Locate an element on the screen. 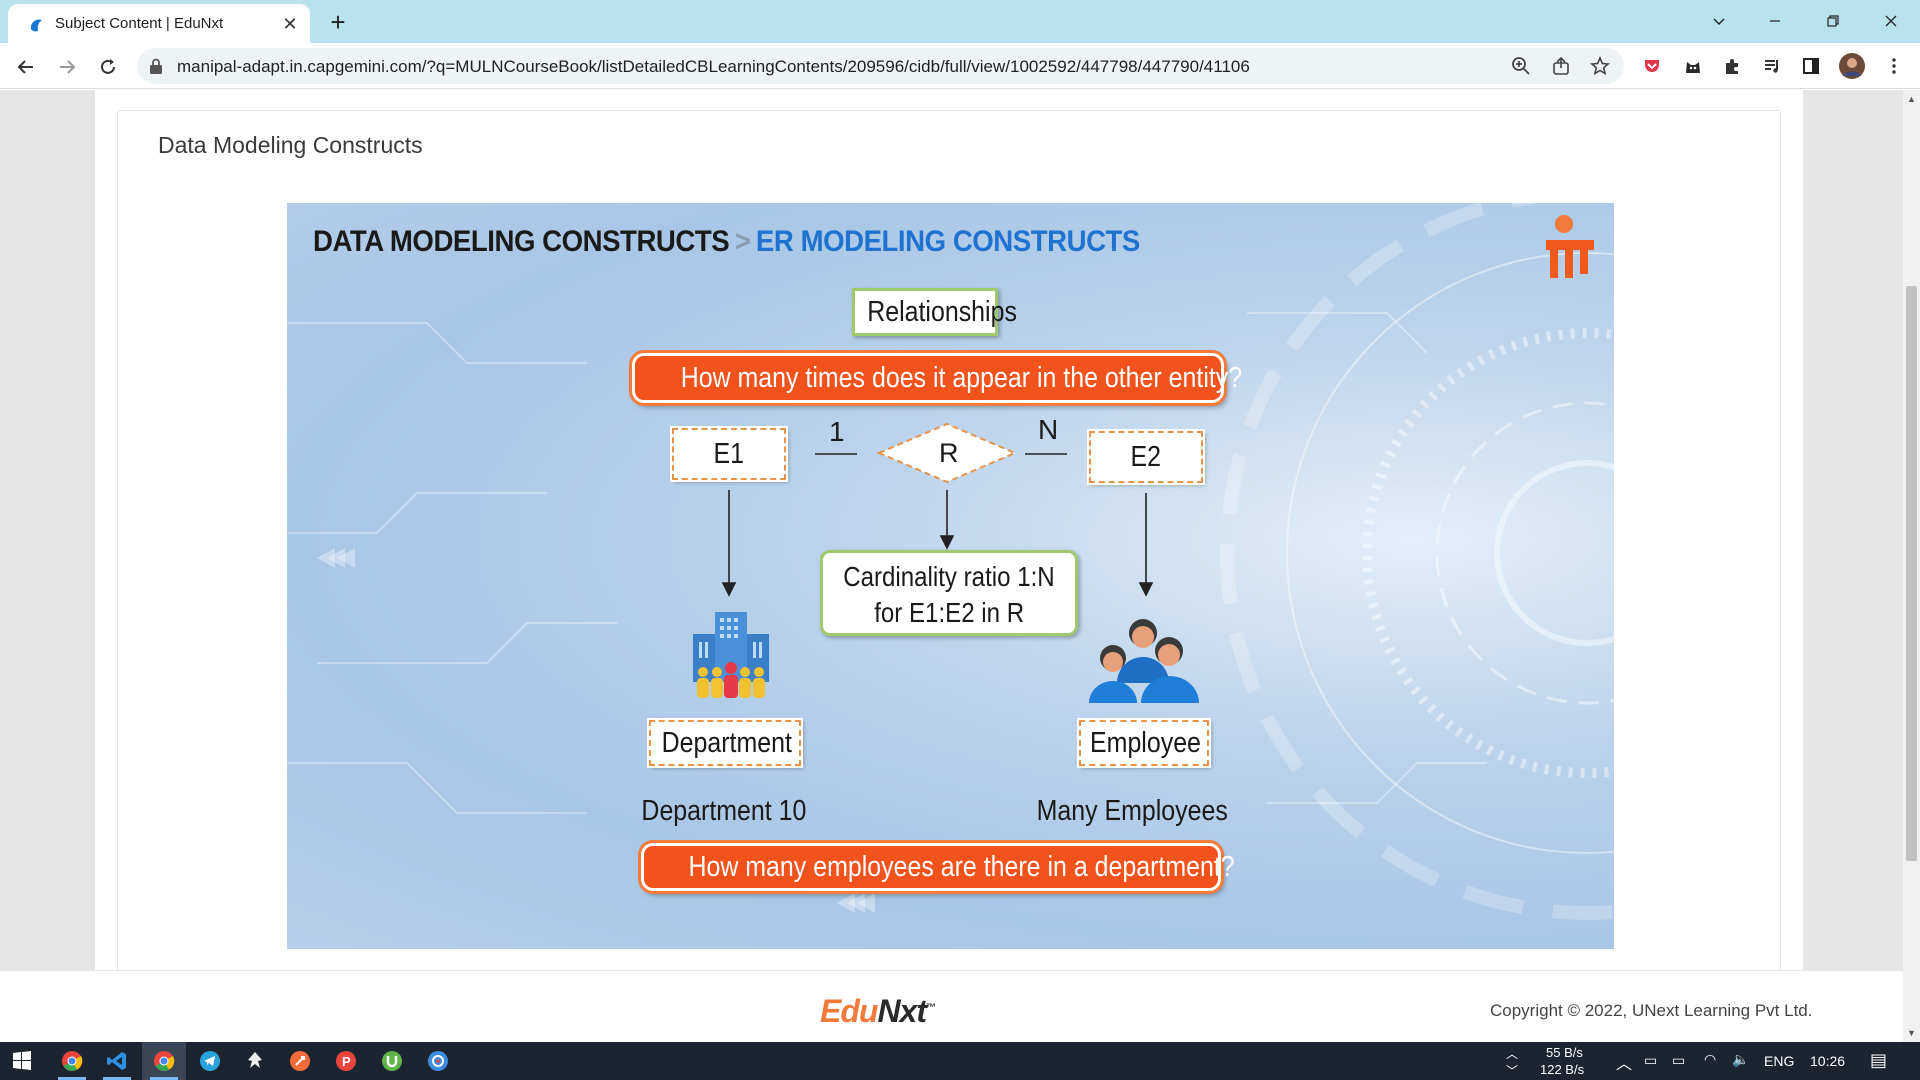 The height and width of the screenshot is (1080, 1920). department-entity-box: Department is located at coordinates (725, 743).